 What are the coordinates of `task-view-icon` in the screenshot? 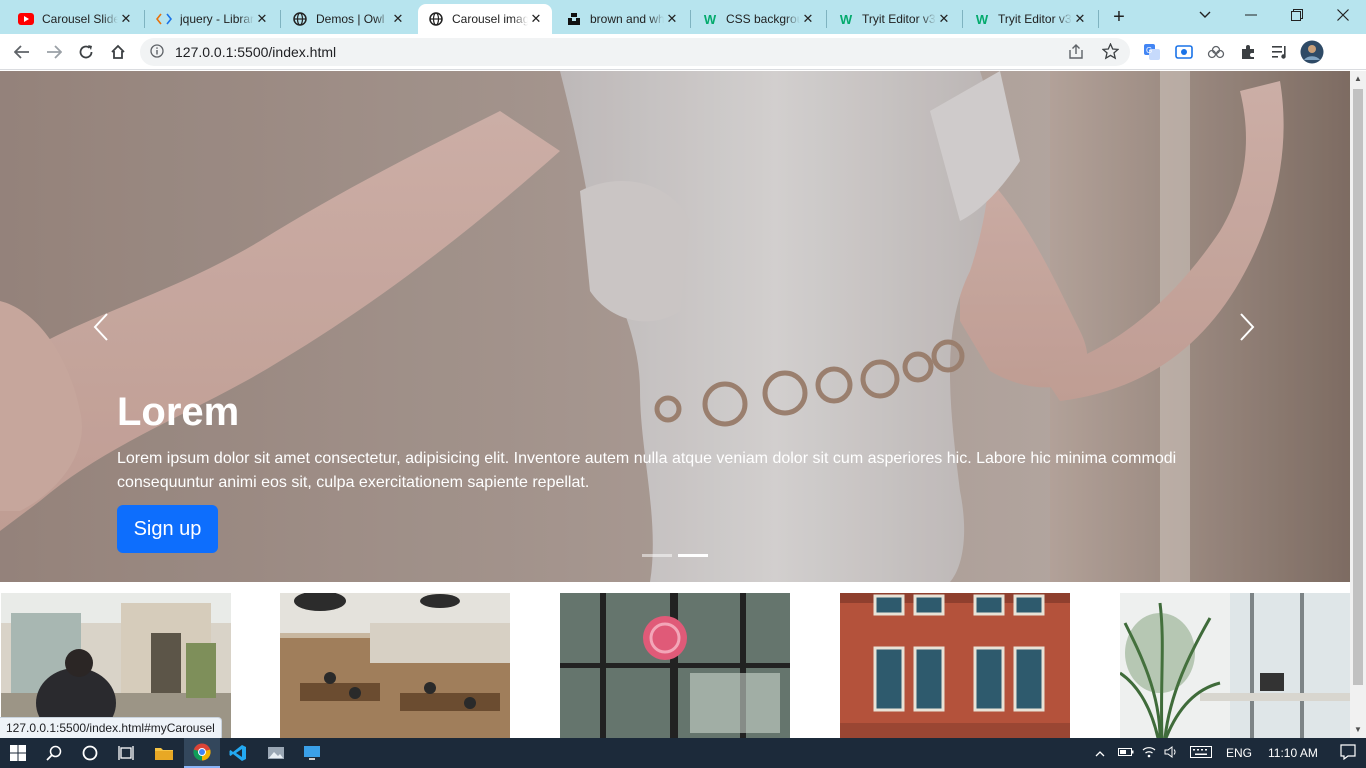 It's located at (126, 753).